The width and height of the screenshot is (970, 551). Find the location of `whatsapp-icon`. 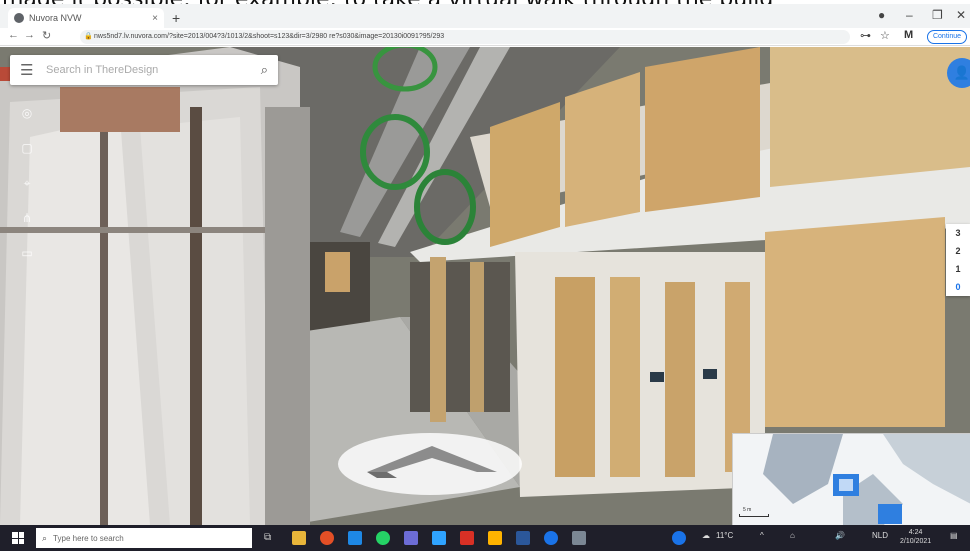

whatsapp-icon is located at coordinates (383, 538).